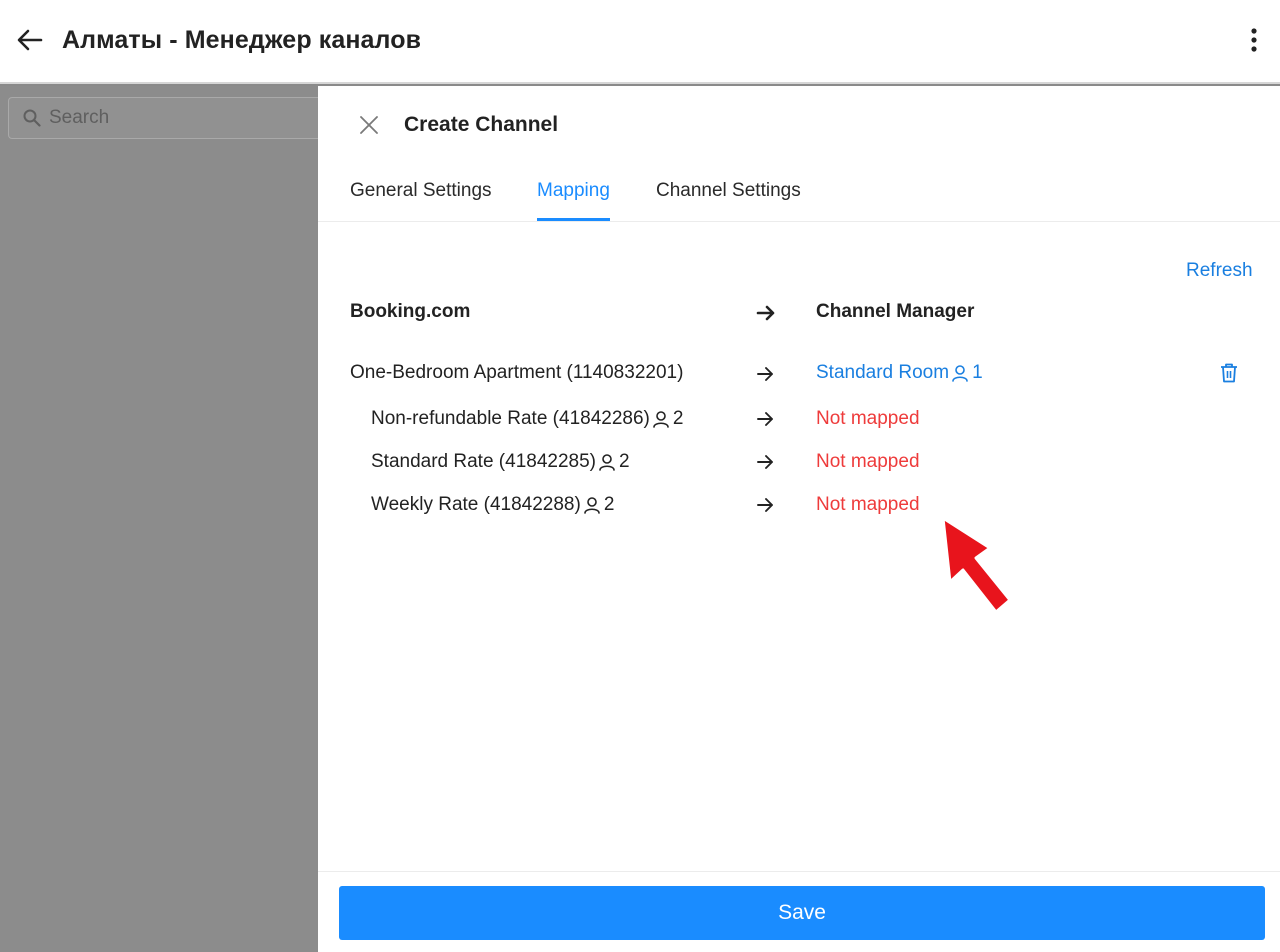 The image size is (1280, 952). I want to click on mapping-row-source: Standard Rate (41842285) 2, so click(500, 462).